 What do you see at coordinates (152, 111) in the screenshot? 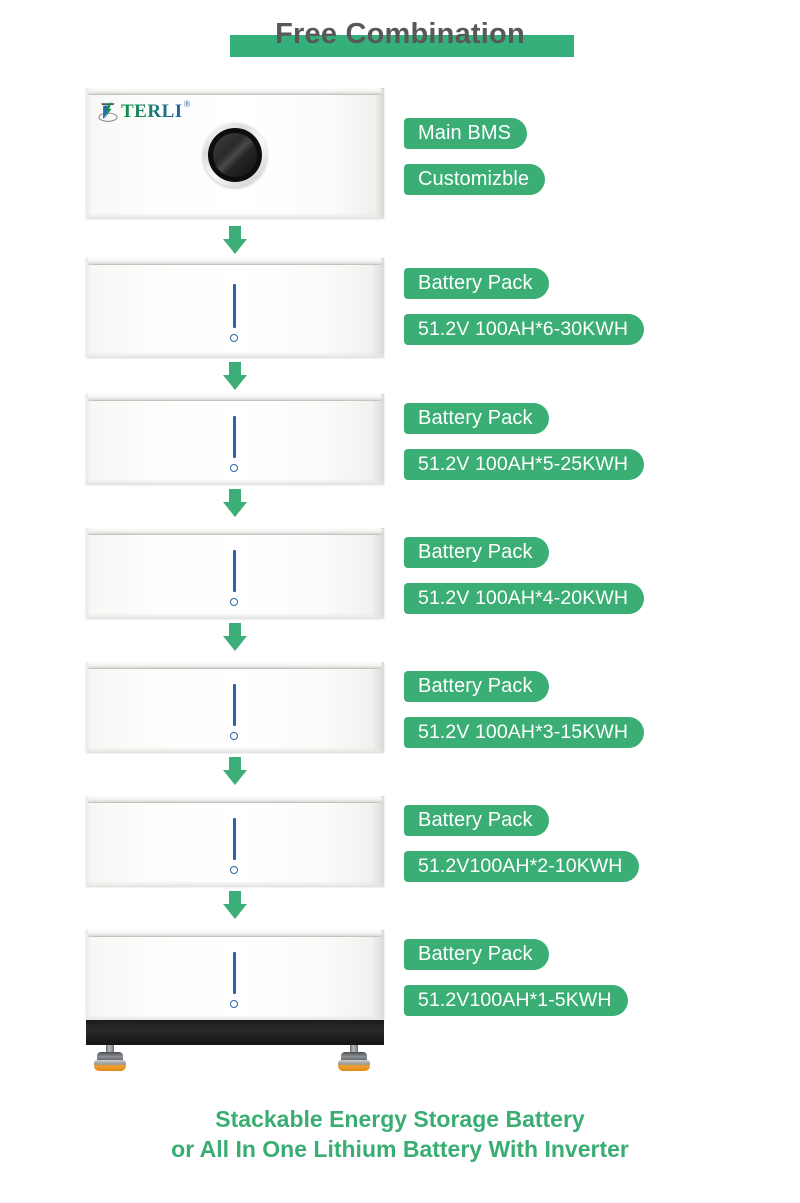
I see `terli-logo-text: TERLI` at bounding box center [152, 111].